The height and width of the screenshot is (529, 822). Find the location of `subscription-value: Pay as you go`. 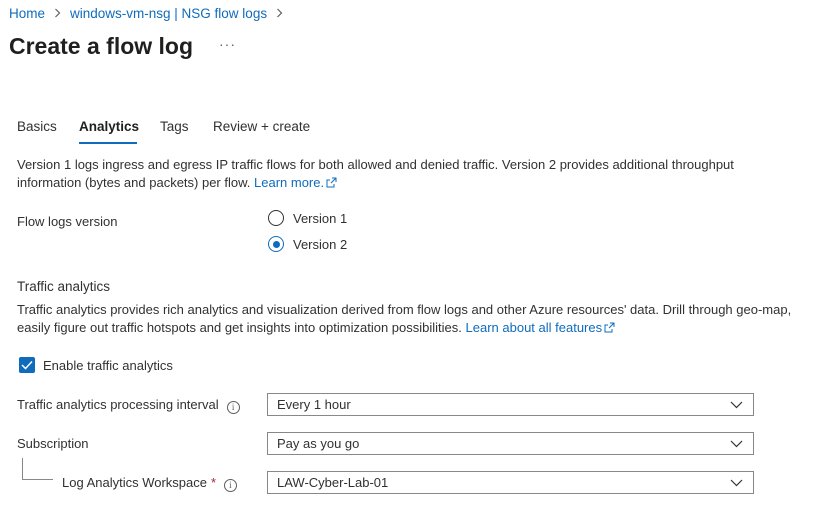

subscription-value: Pay as you go is located at coordinates (318, 443).